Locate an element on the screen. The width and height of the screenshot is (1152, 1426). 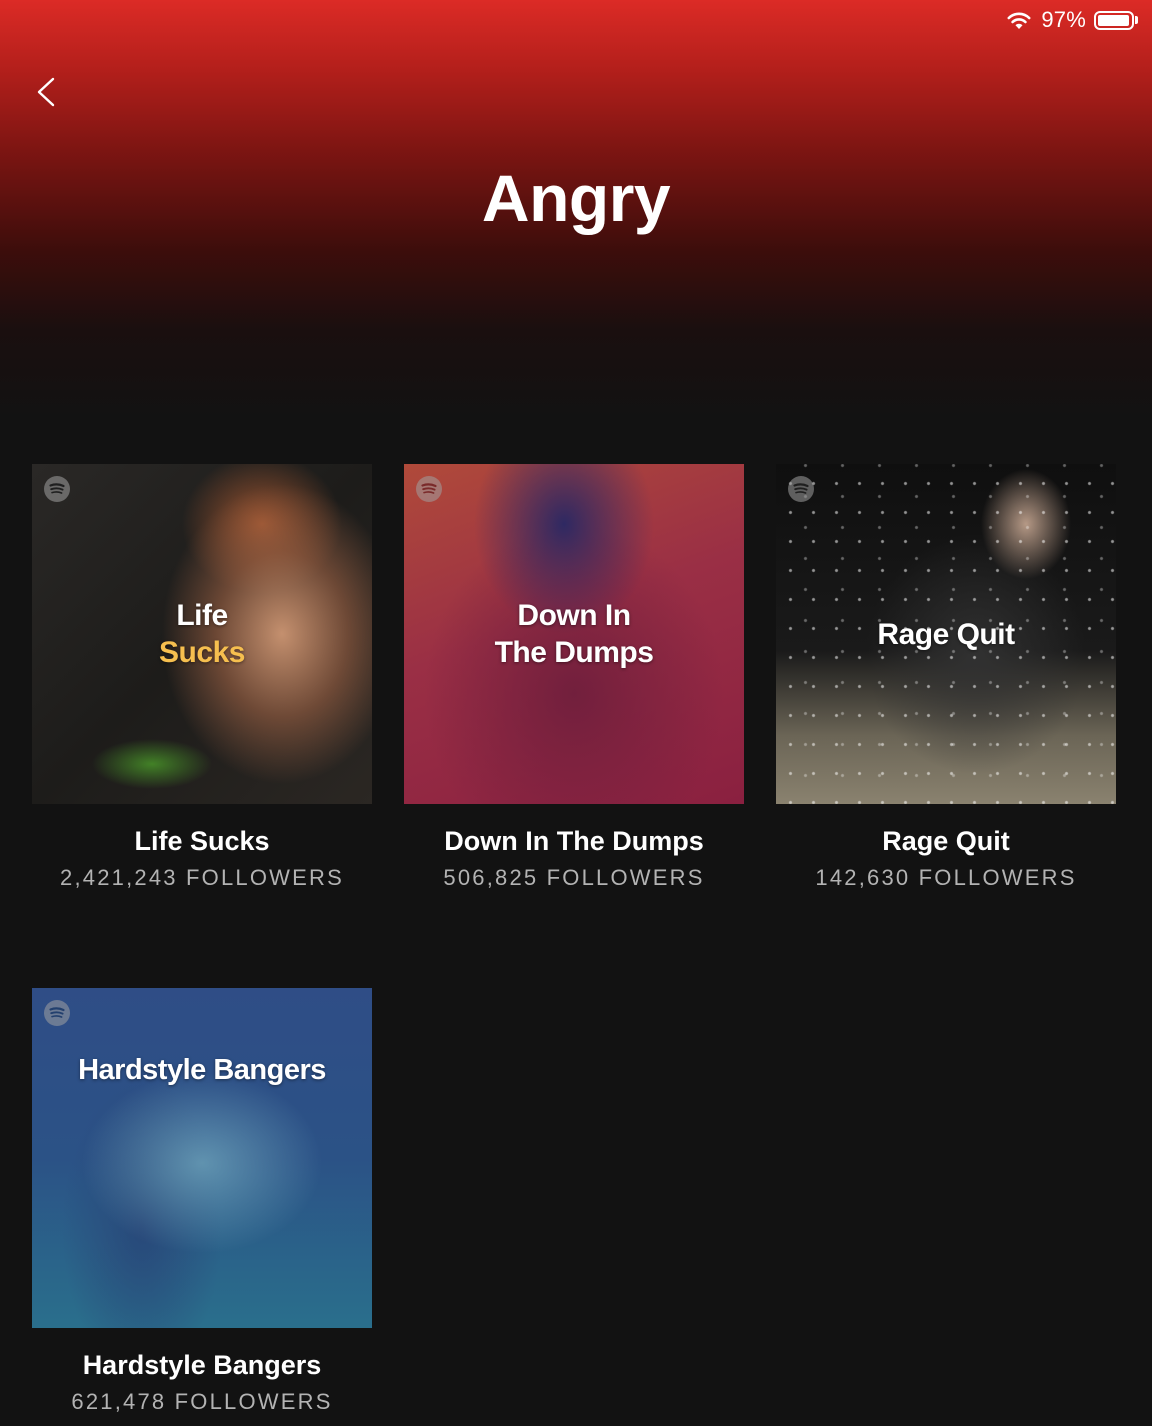
status-bar: 97% is located at coordinates (1071, 20).